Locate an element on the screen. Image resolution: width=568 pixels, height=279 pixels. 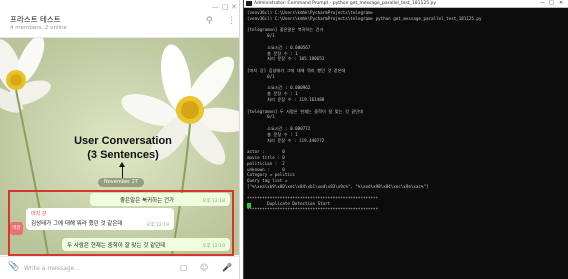
console-icon is located at coordinates (249, 3).